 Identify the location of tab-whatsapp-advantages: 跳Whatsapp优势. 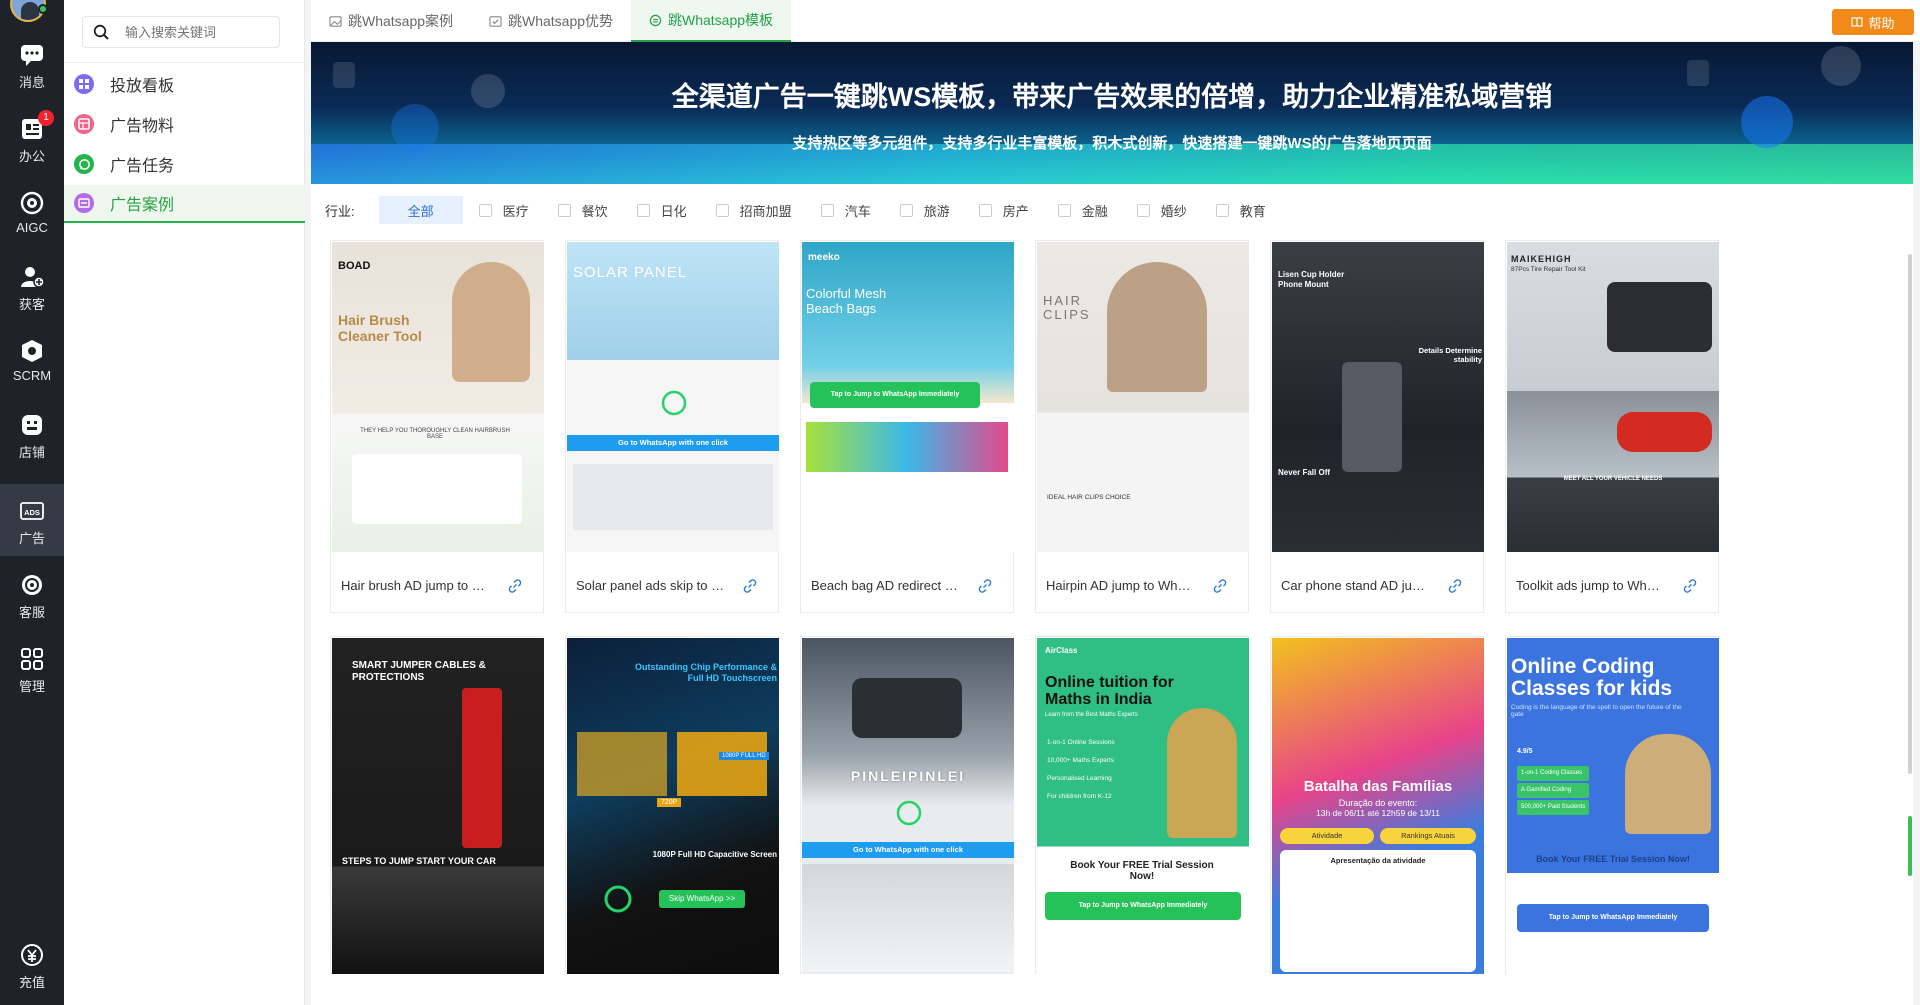
(551, 21).